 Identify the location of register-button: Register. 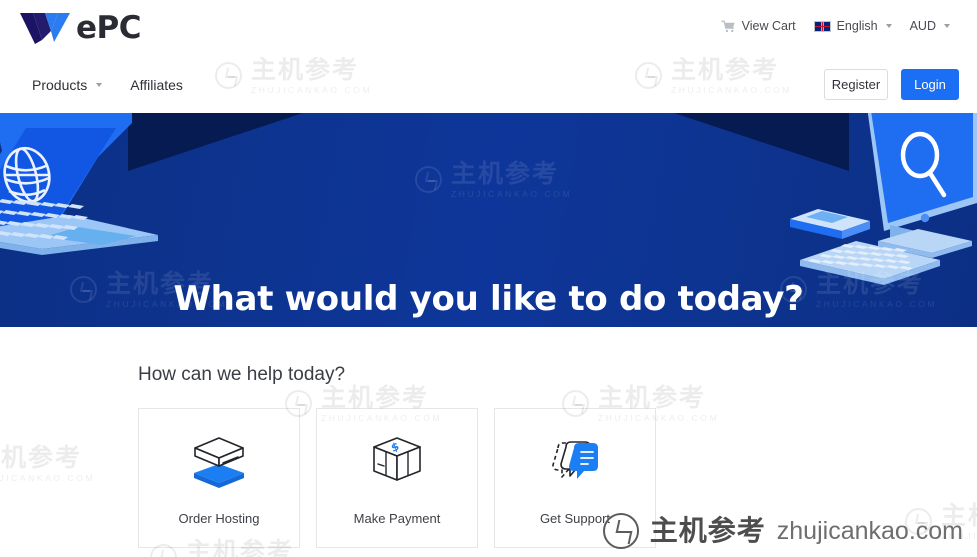
(856, 84).